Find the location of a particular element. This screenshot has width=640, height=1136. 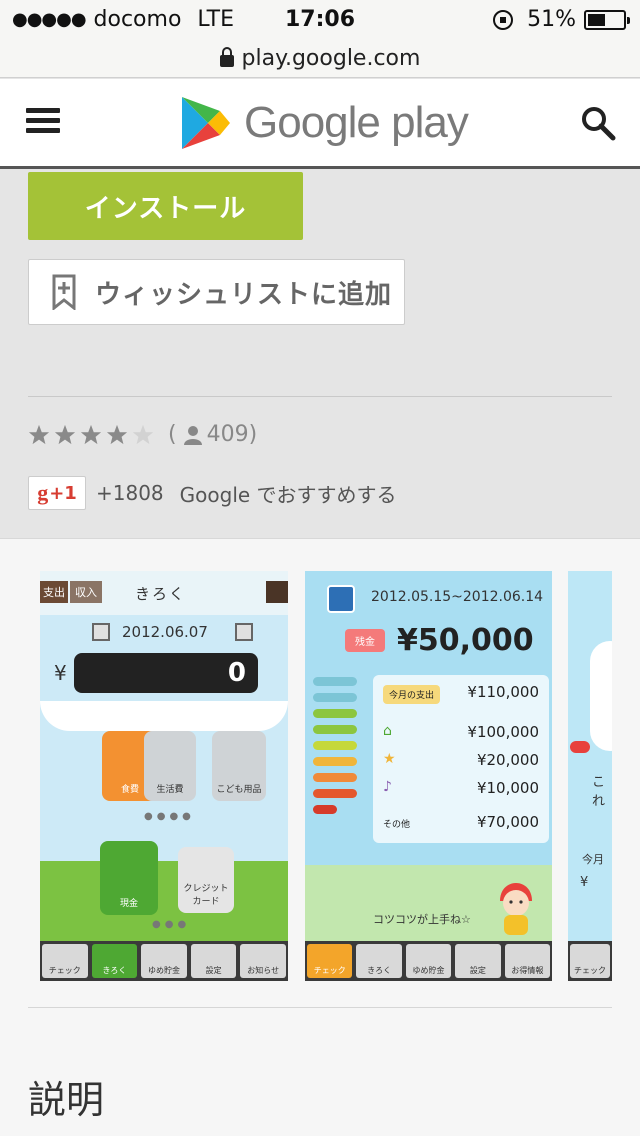

logo-text: Google play is located at coordinates (356, 122).